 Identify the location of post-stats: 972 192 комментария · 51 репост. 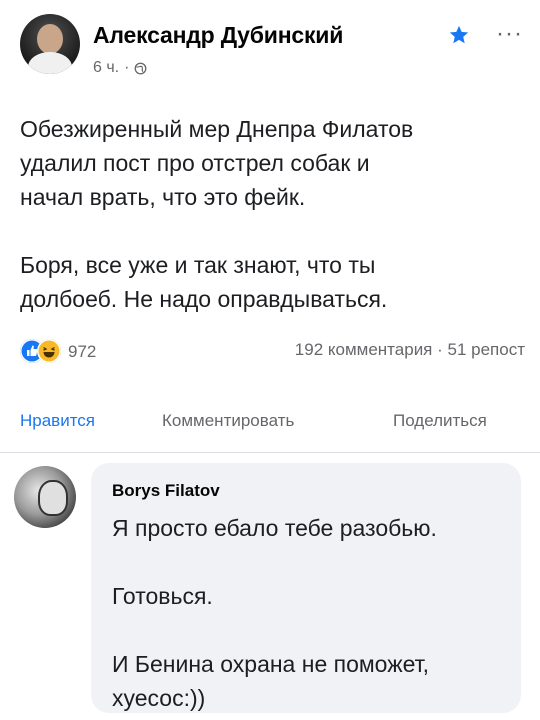
(272, 351).